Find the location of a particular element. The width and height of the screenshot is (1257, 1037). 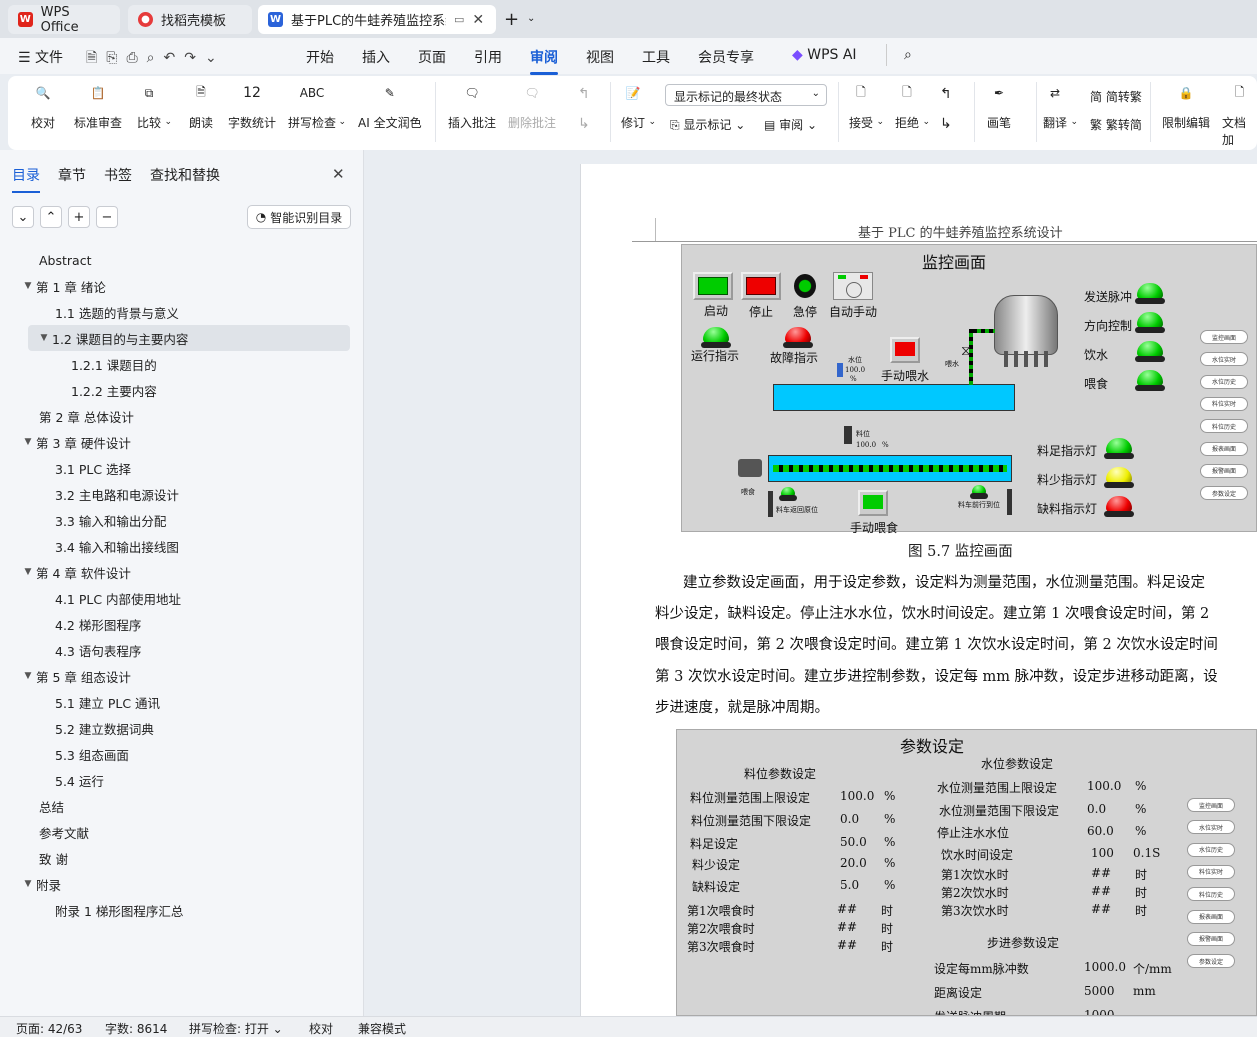

toc-item: 1.2.1 课题目的 is located at coordinates (182, 364).